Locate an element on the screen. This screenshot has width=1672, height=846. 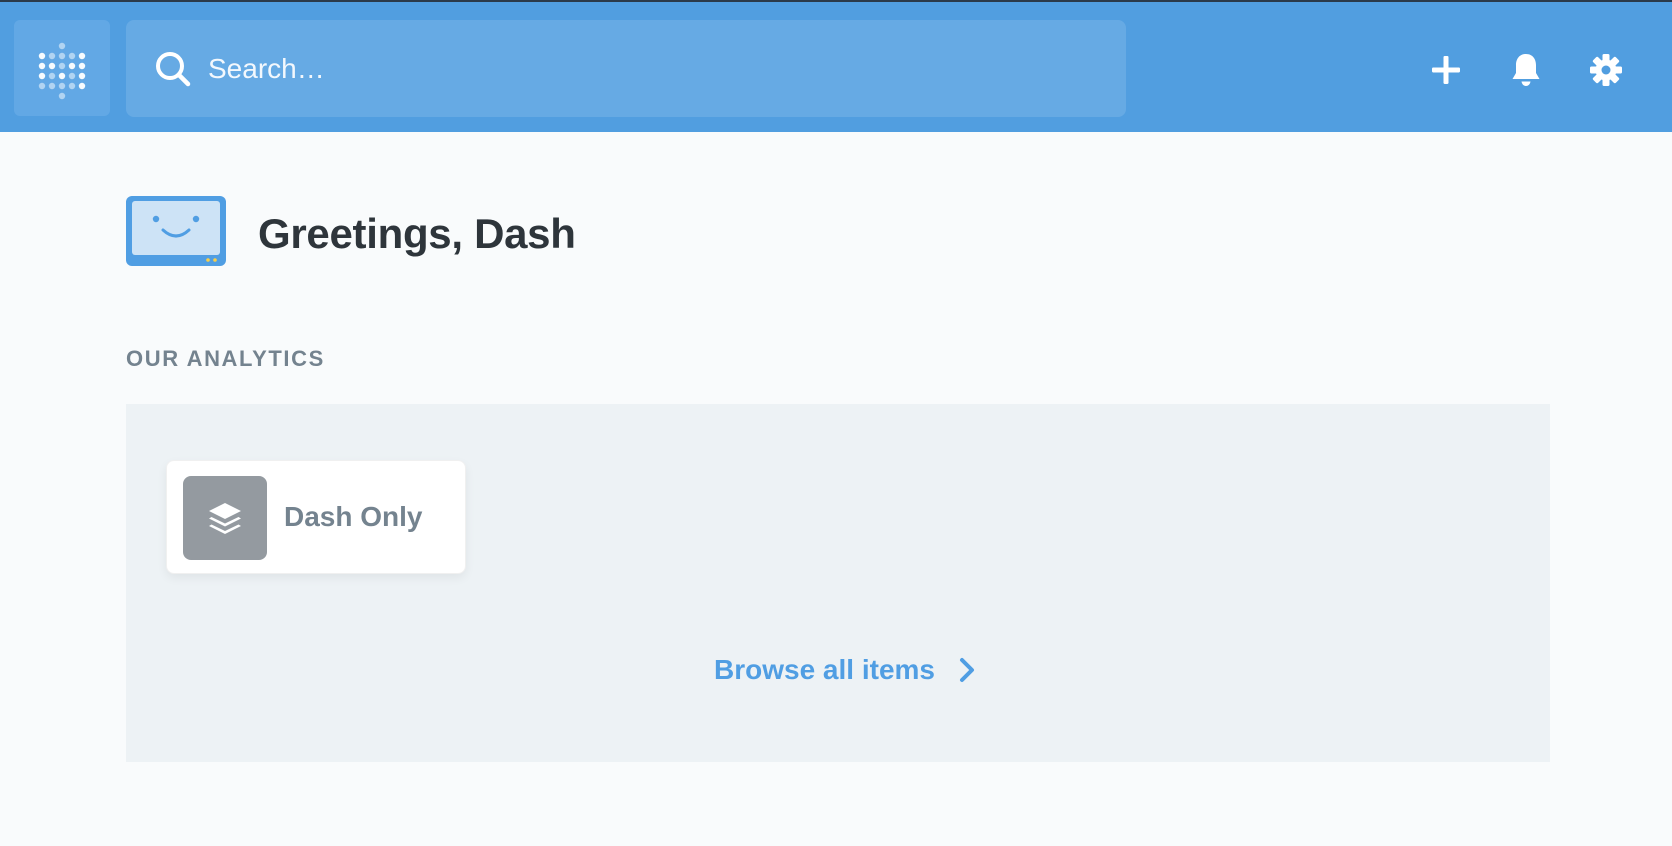
browse-all-items-label: Browse all items is located at coordinates (824, 669).